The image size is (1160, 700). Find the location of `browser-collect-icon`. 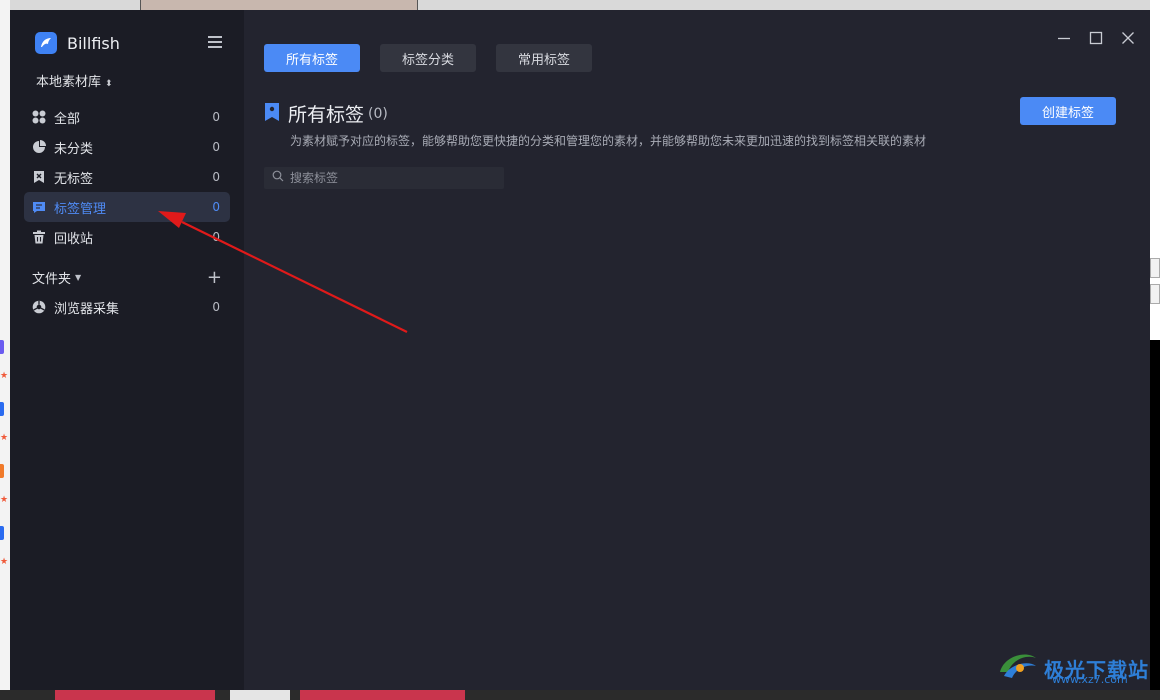

browser-collect-icon is located at coordinates (39, 307).